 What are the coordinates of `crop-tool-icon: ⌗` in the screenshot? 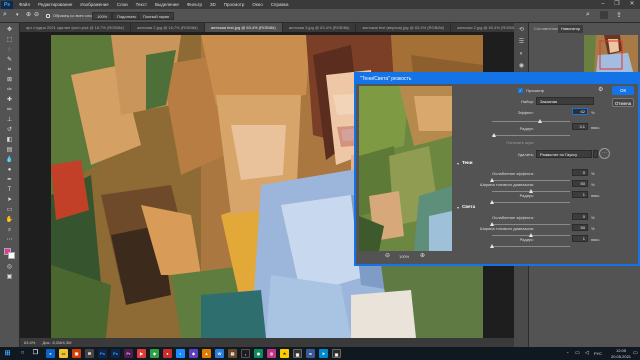 It's located at (9, 70).